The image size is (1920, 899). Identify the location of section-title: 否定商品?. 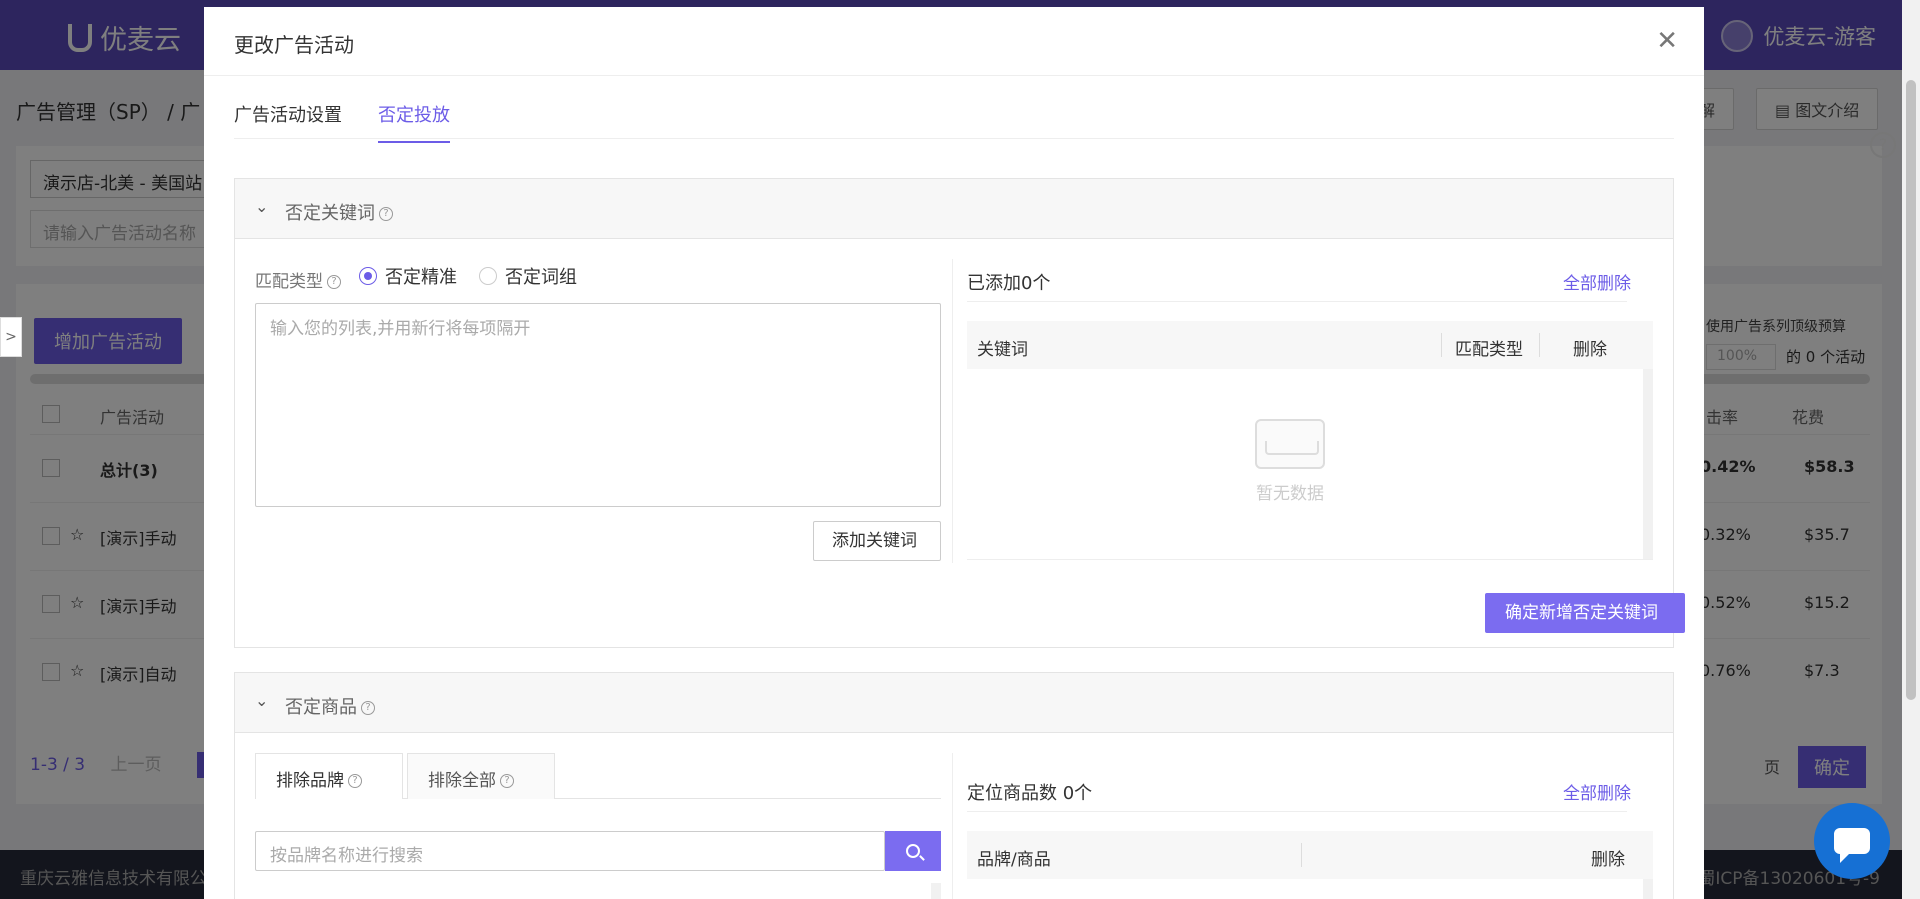
(330, 706).